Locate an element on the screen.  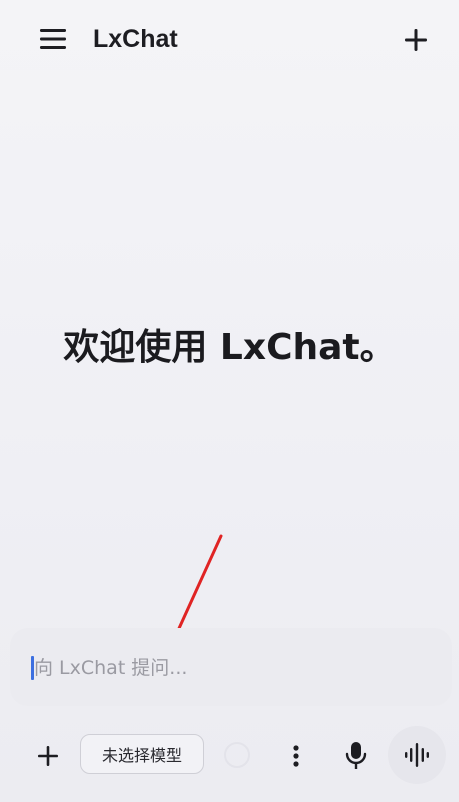
model-selector-button: 未选择模型 is located at coordinates (142, 754).